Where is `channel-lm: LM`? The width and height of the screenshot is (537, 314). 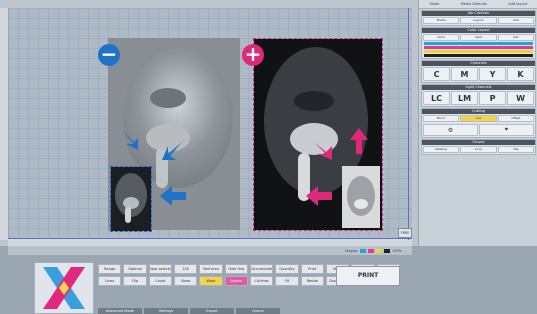
channel-lm: LM is located at coordinates (464, 98).